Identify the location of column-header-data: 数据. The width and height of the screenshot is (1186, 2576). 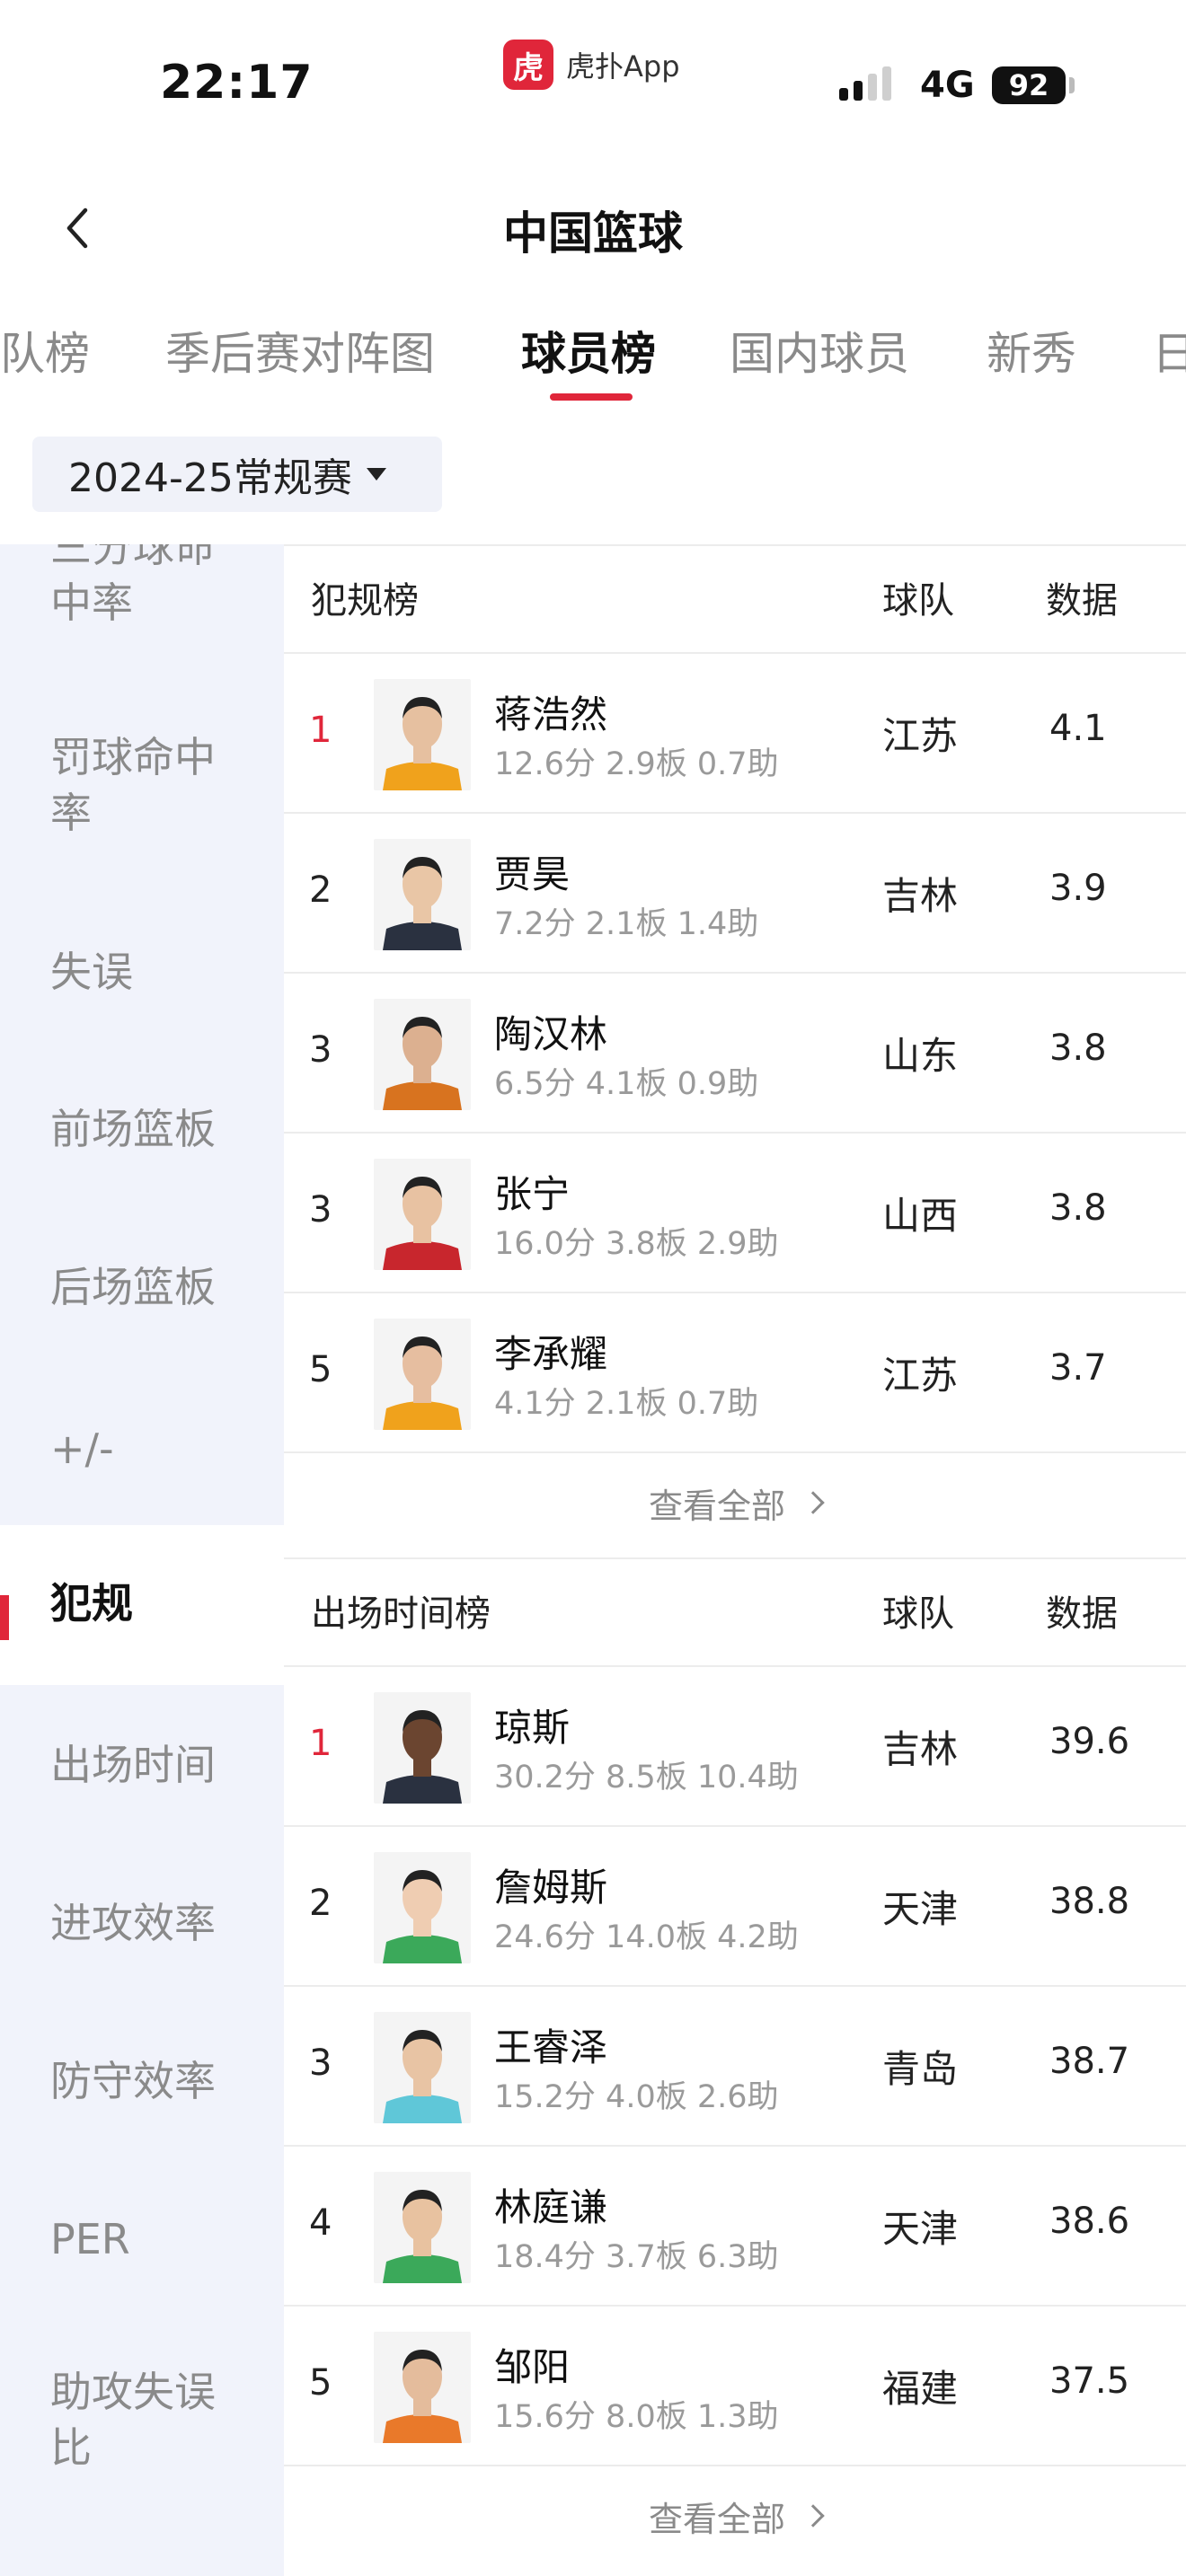
(1082, 1614).